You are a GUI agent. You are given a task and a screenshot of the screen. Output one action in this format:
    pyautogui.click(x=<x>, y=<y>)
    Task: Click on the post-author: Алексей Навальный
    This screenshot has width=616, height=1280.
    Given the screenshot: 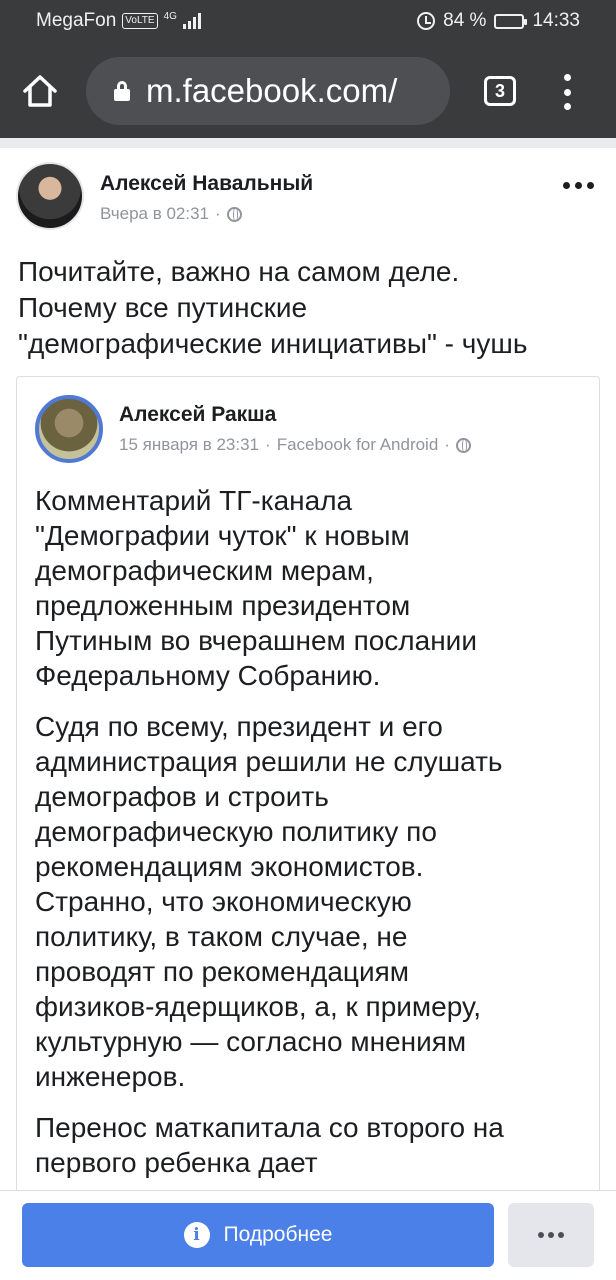 What is the action you would take?
    pyautogui.click(x=206, y=184)
    